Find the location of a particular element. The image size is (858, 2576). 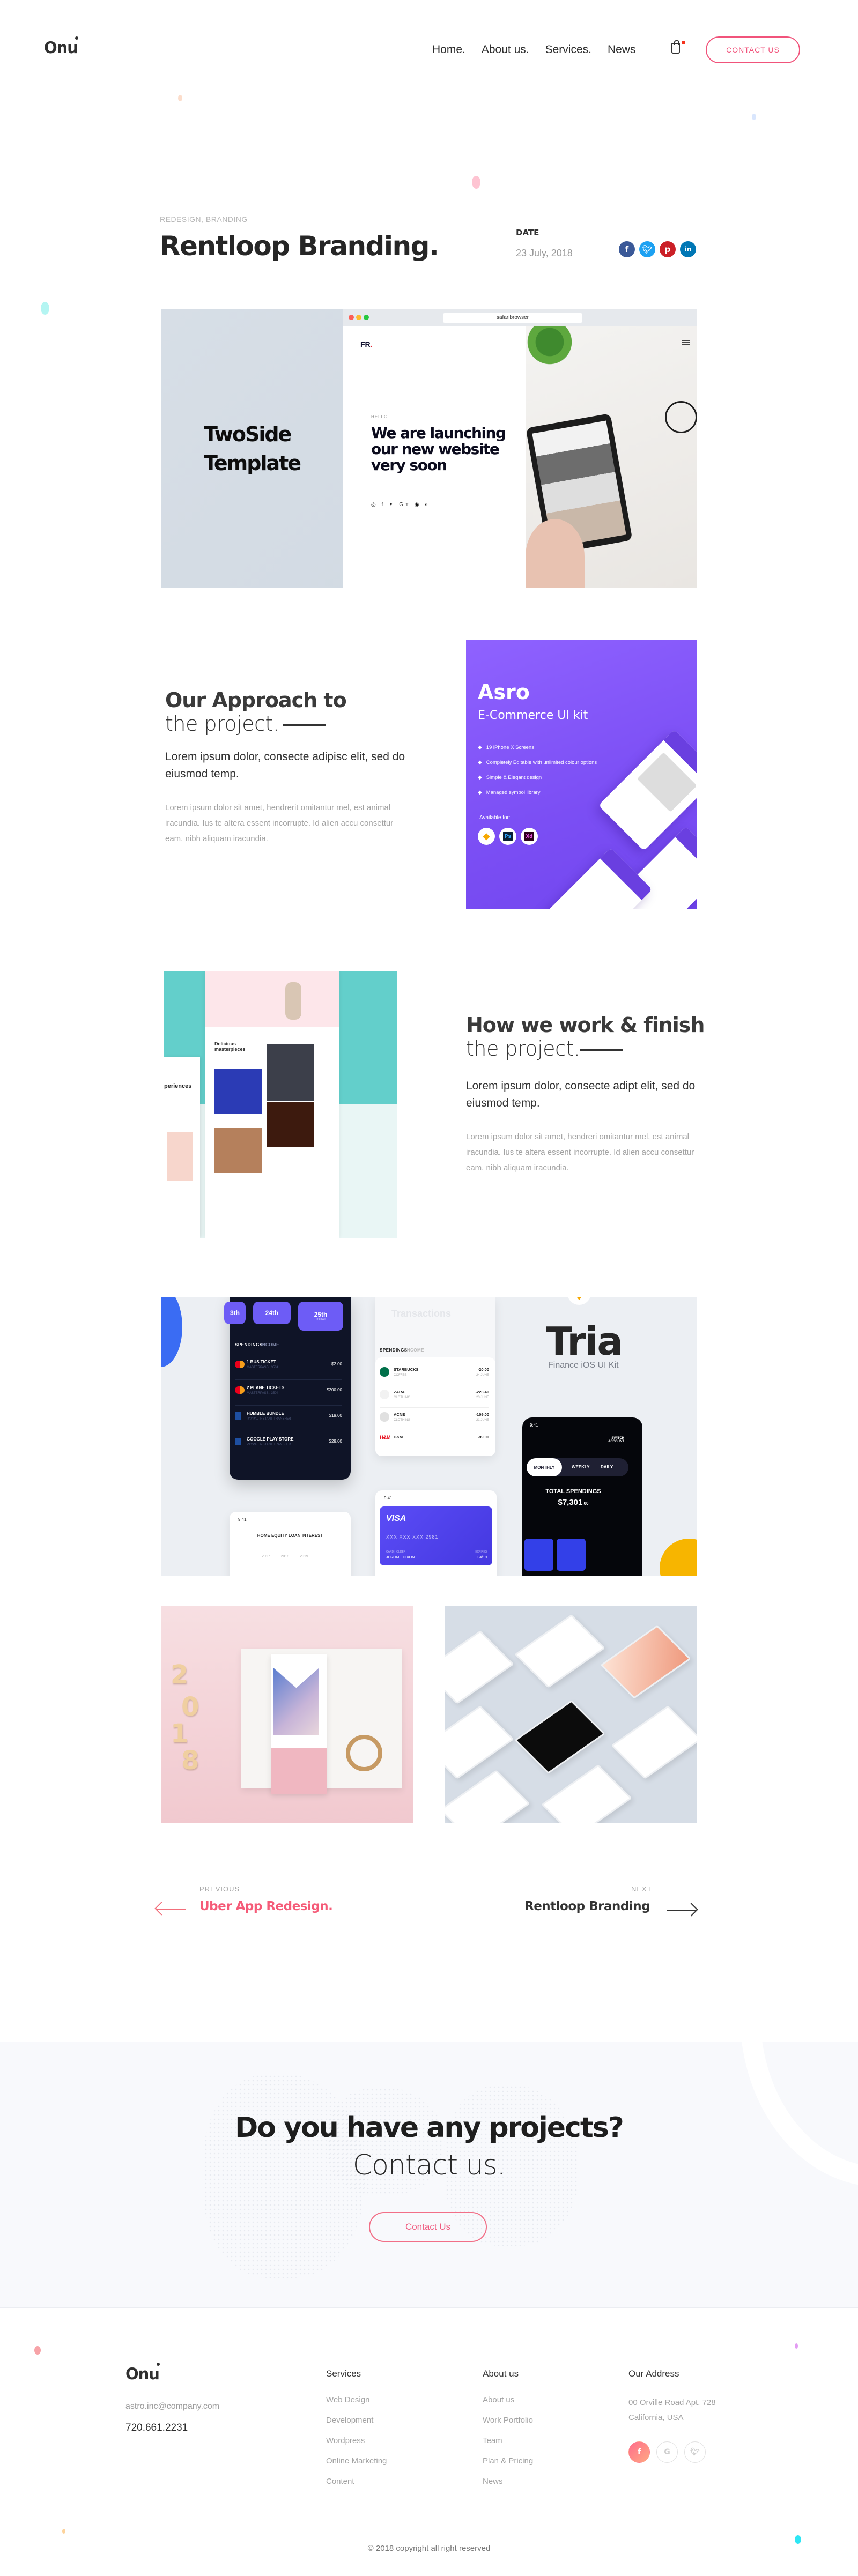

laptops-grid-image is located at coordinates (571, 1715).